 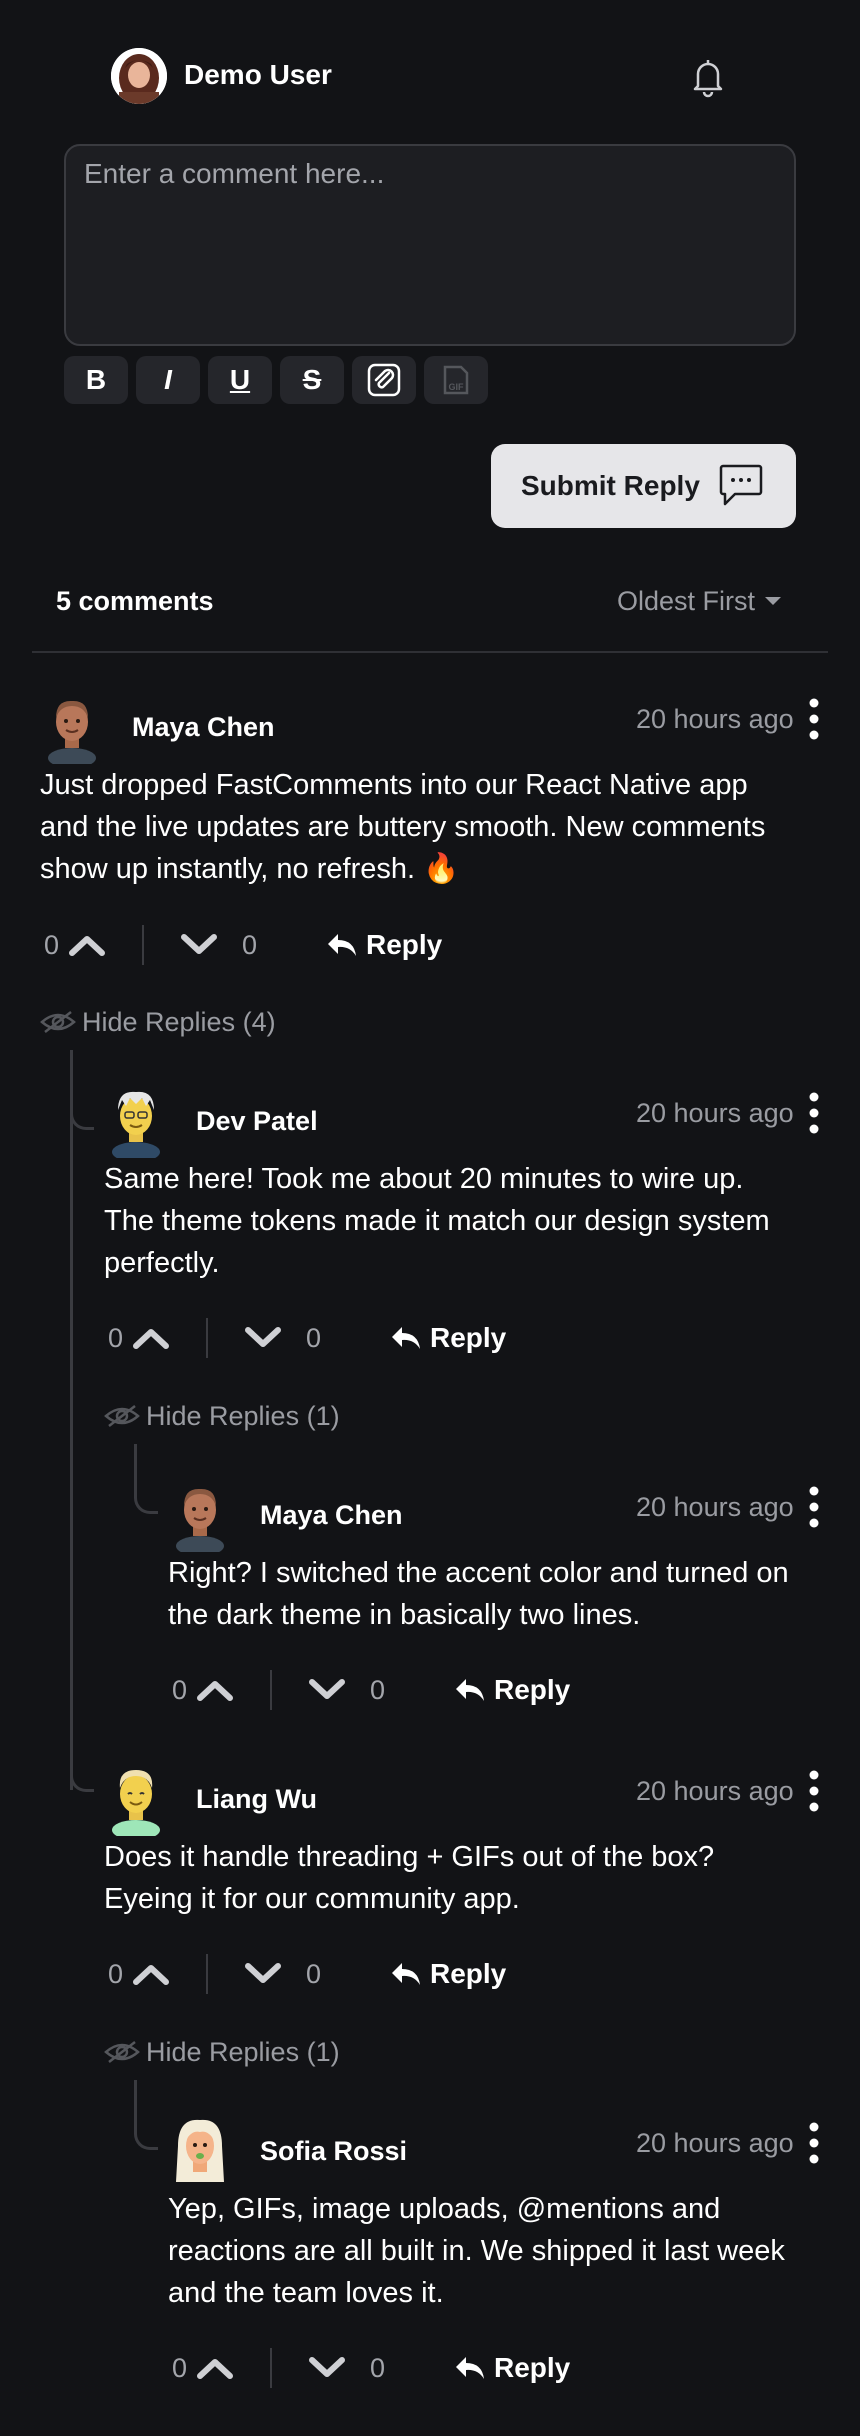 What do you see at coordinates (610, 485) in the screenshot?
I see `submit-reply-label: Submit Reply` at bounding box center [610, 485].